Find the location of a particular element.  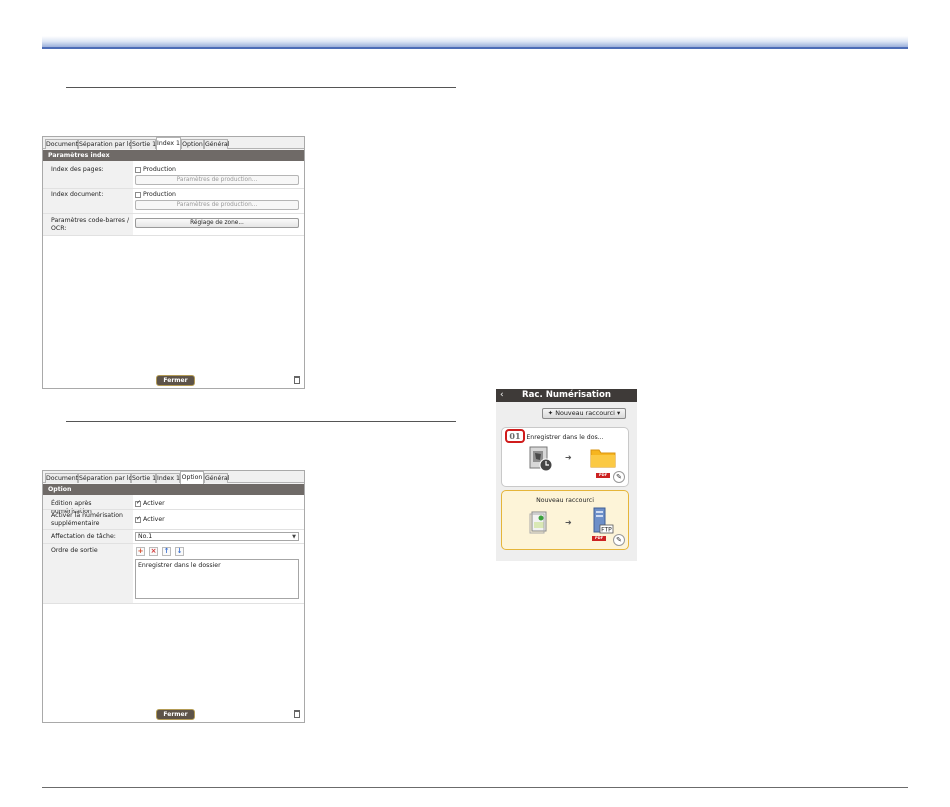

barcode-ocr-label: Paramètres code-barres / OCR: is located at coordinates (90, 224).